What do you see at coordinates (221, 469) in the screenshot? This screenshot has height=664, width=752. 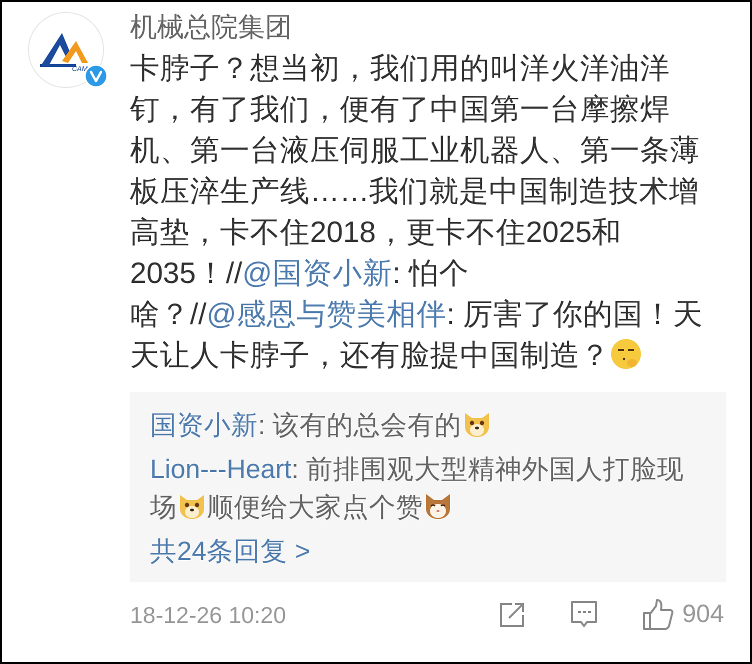 I see `username-link: Lion---Heart` at bounding box center [221, 469].